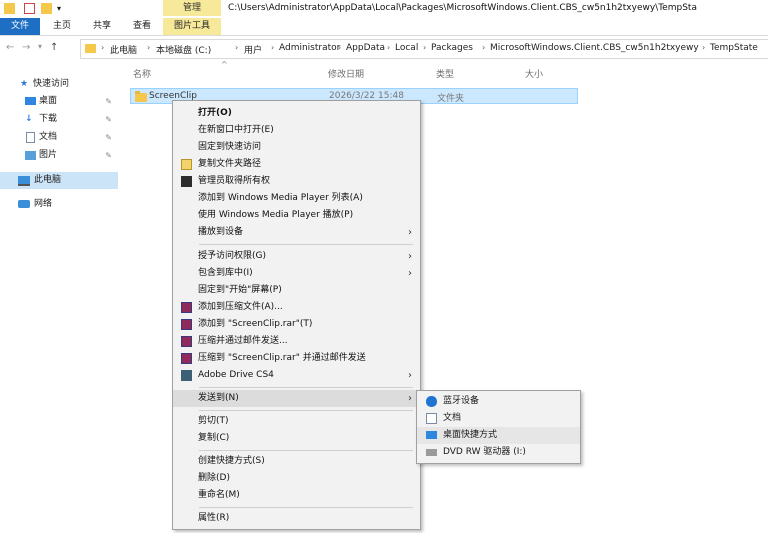 The height and width of the screenshot is (533, 768). I want to click on tab-file: 文件, so click(20, 26).